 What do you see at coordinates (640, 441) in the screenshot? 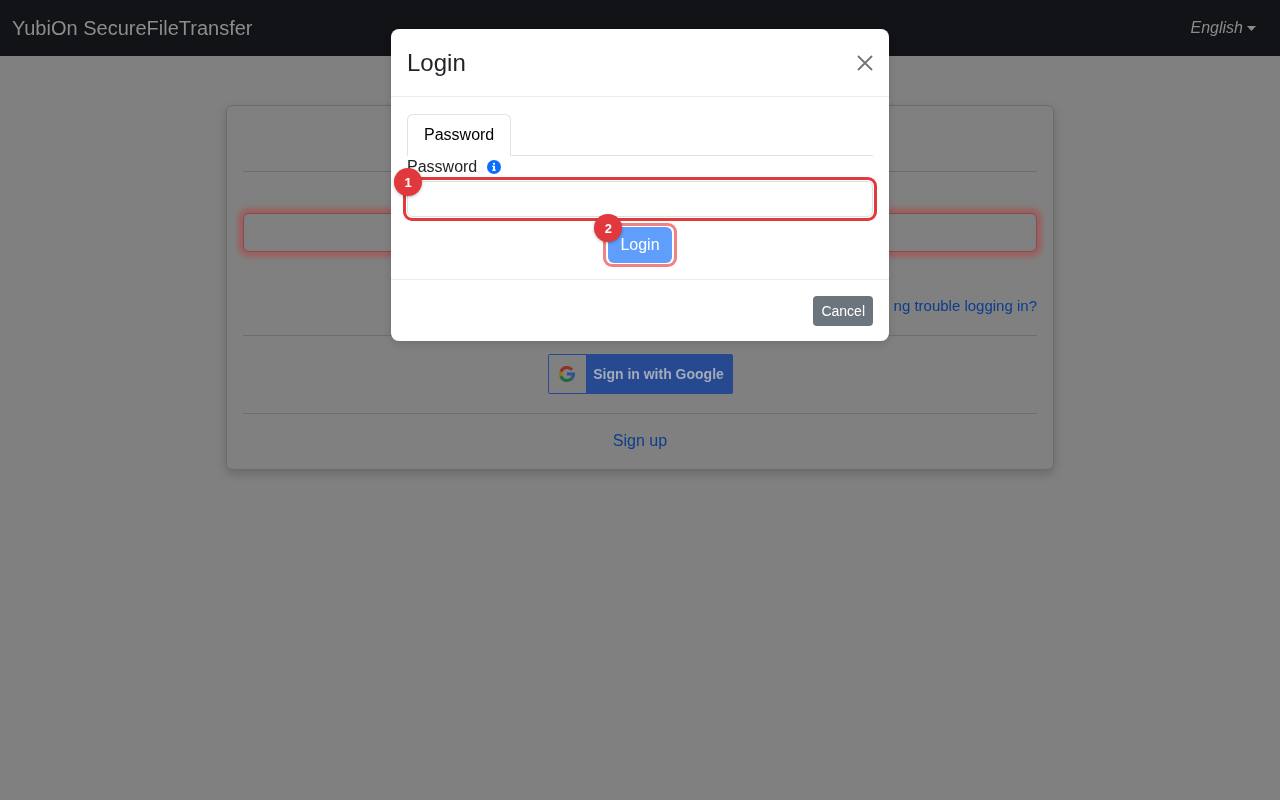
I see `signup-link: Sign up` at bounding box center [640, 441].